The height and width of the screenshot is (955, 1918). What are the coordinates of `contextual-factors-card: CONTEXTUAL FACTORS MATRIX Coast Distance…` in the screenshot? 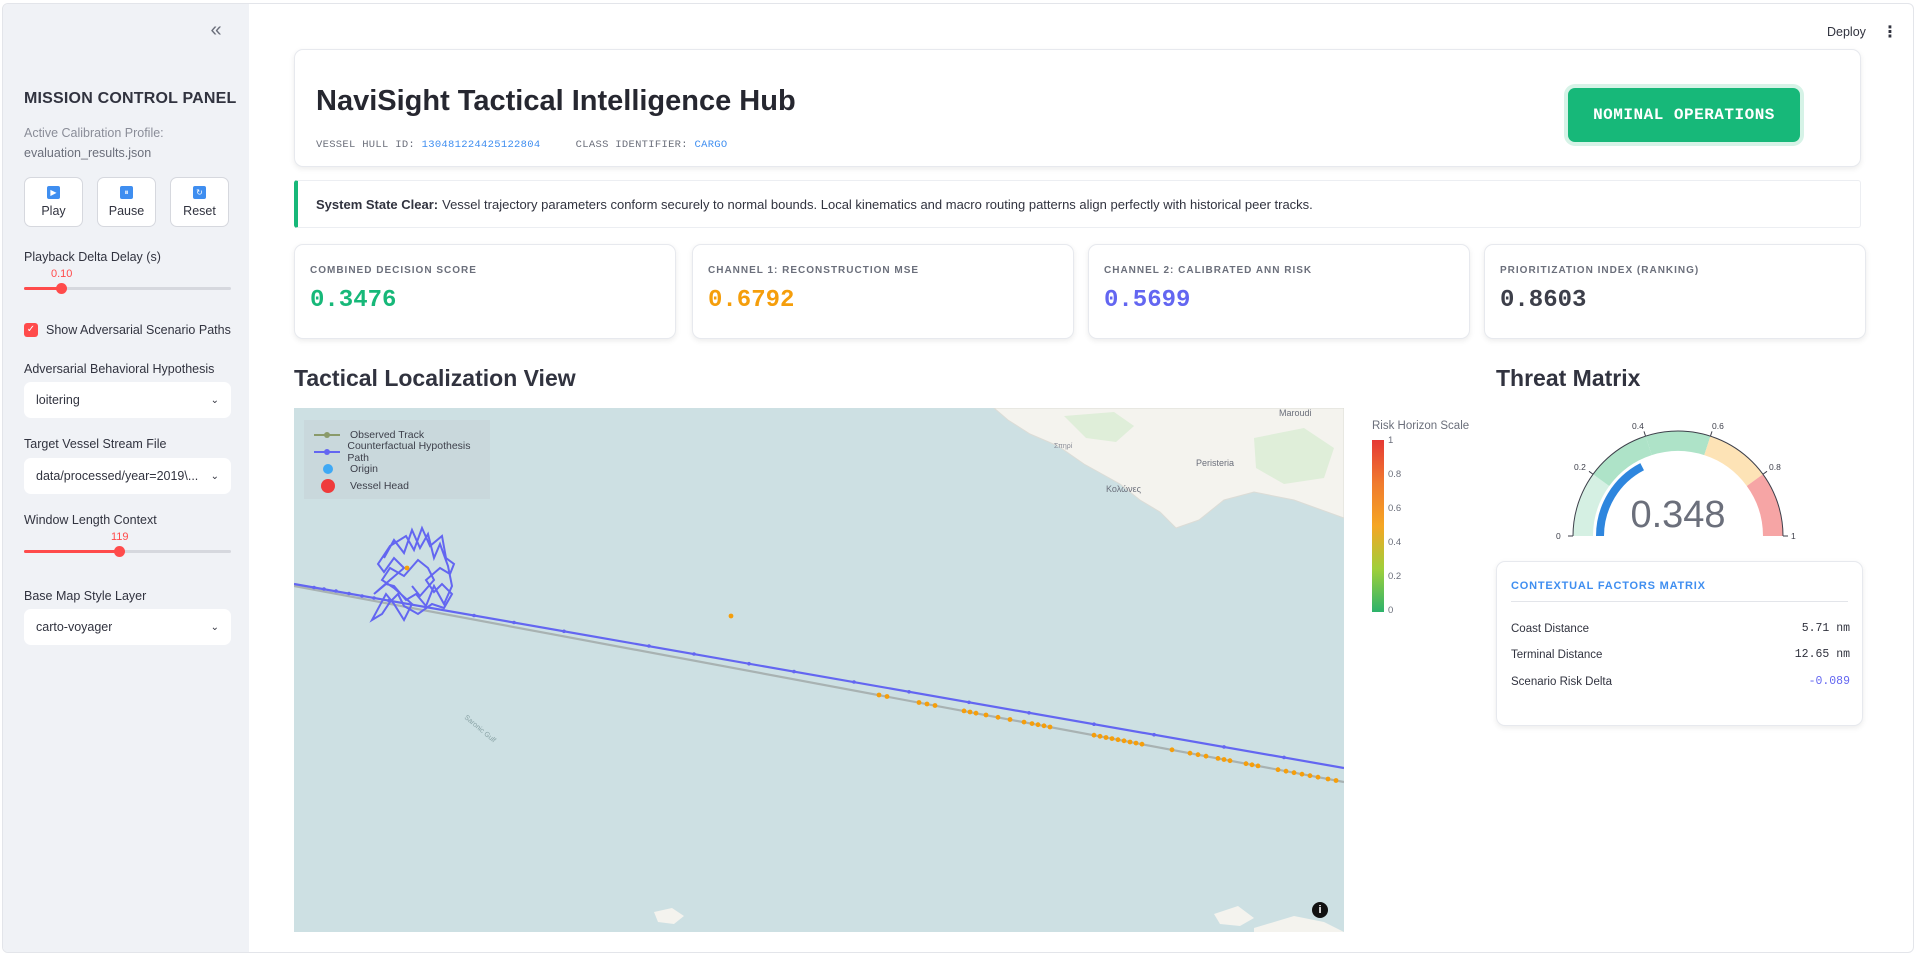 It's located at (1679, 643).